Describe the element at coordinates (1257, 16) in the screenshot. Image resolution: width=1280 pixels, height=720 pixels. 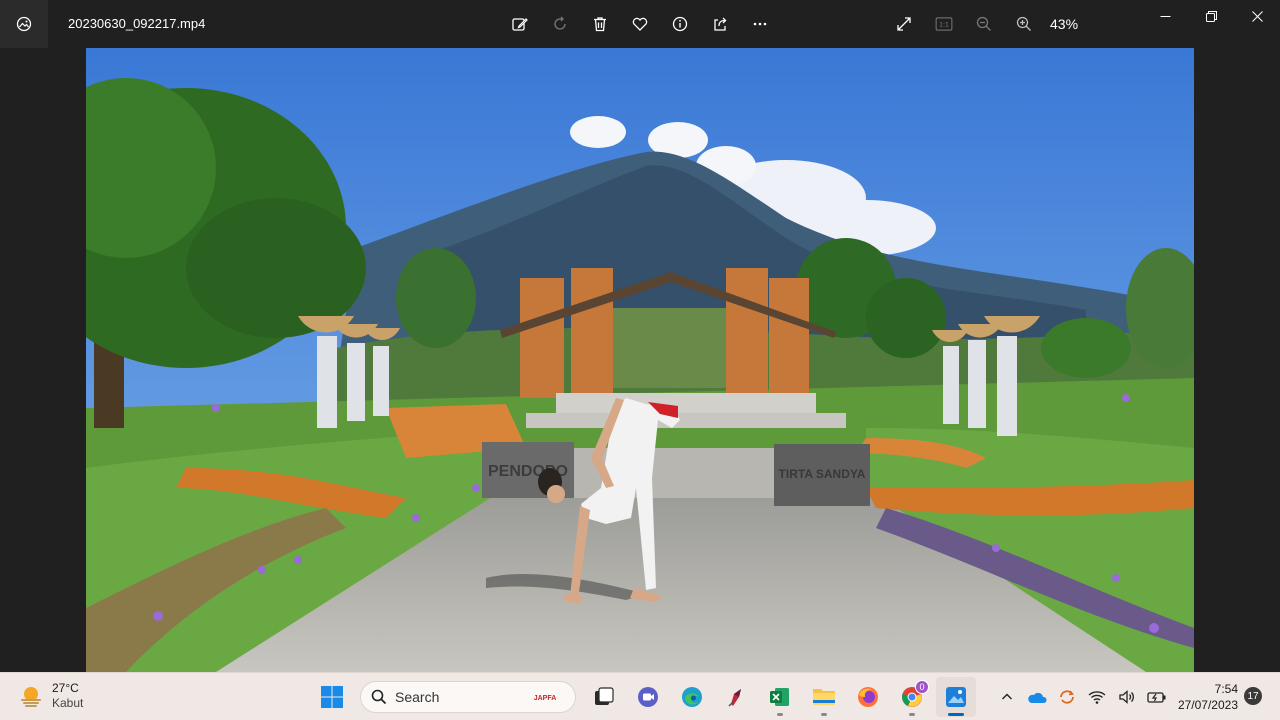
I see `close-button` at that location.